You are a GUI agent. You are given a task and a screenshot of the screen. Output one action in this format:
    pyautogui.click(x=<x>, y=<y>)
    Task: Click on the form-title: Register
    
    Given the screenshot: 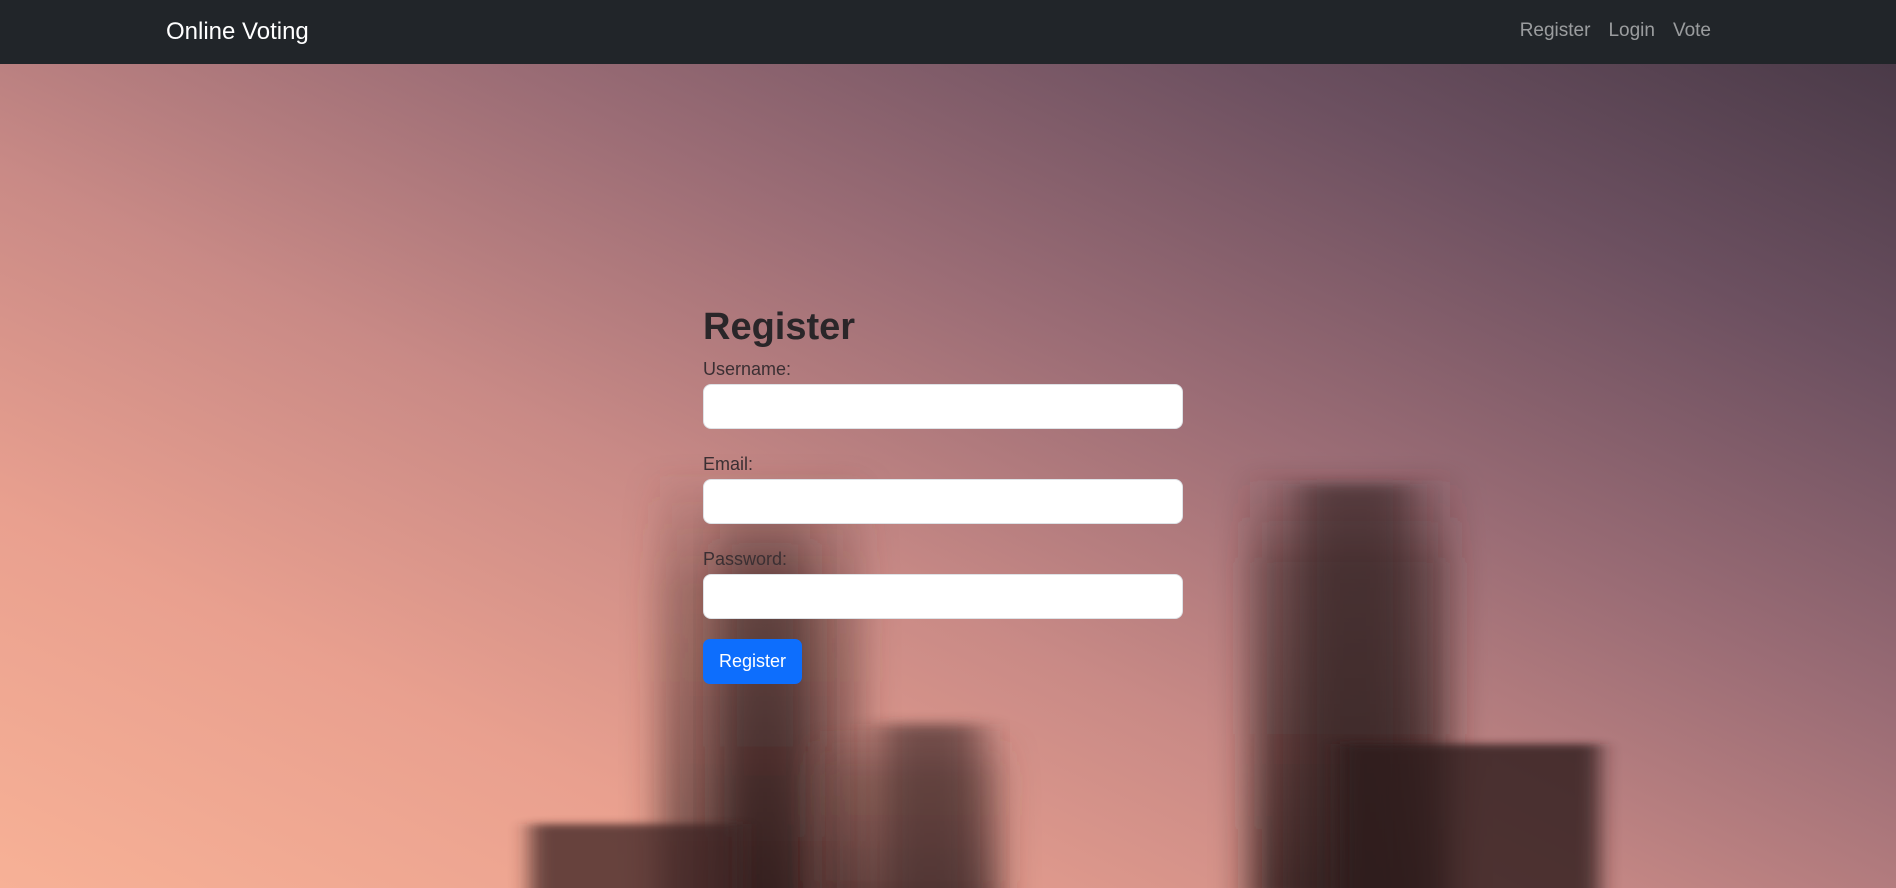 What is the action you would take?
    pyautogui.click(x=779, y=327)
    